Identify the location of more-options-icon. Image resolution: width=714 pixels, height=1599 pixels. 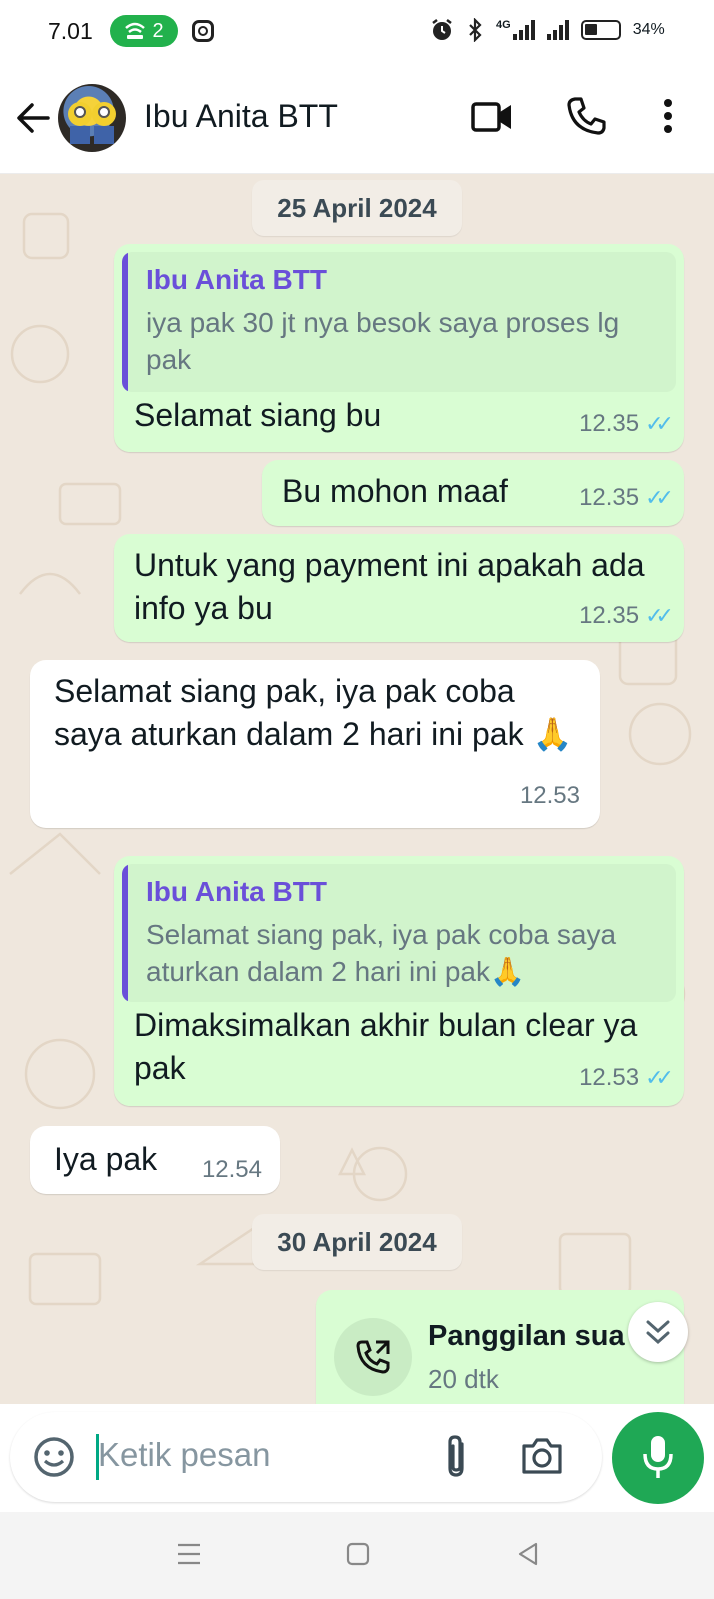
(668, 116).